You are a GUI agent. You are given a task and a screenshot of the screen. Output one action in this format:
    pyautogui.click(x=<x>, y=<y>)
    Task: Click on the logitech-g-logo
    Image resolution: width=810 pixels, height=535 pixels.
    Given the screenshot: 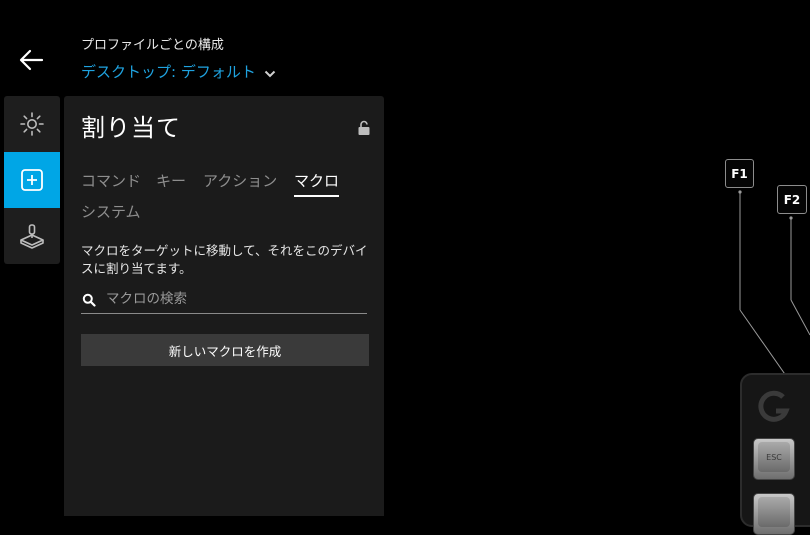 What is the action you would take?
    pyautogui.click(x=774, y=406)
    